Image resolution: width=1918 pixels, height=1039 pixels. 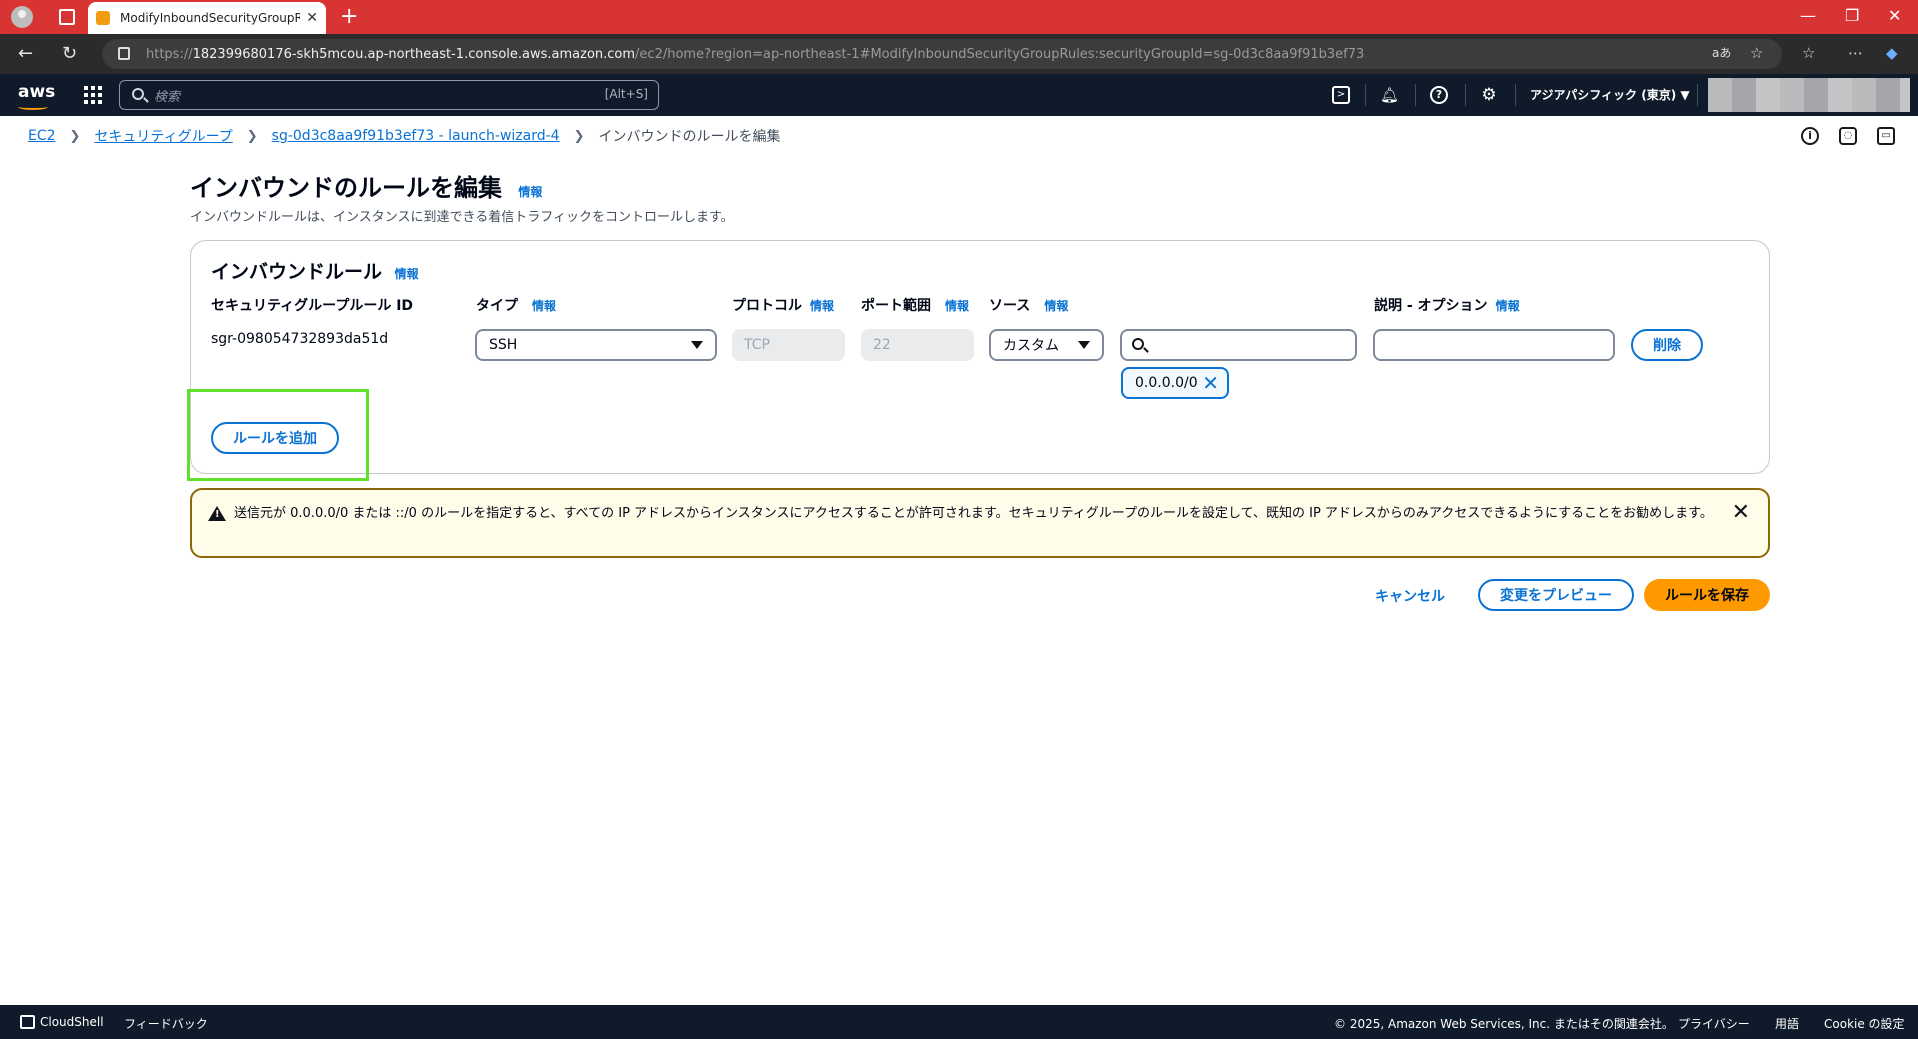 What do you see at coordinates (1848, 136) in the screenshot?
I see `feedback-panel-icon: ◌` at bounding box center [1848, 136].